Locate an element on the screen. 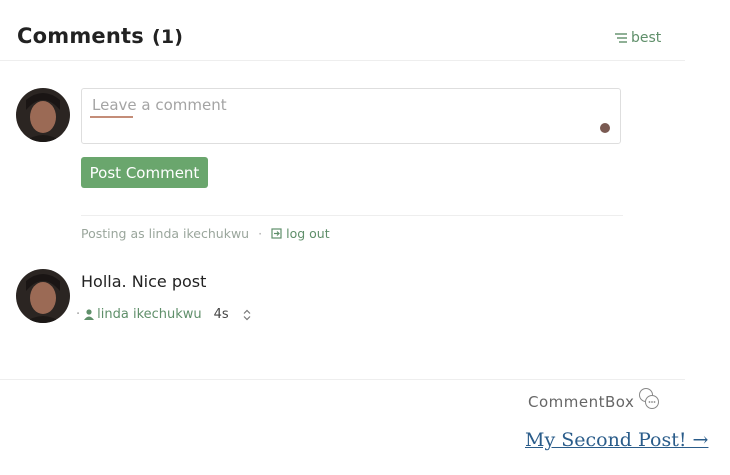 The height and width of the screenshot is (475, 730). logout-icon is located at coordinates (276, 233).